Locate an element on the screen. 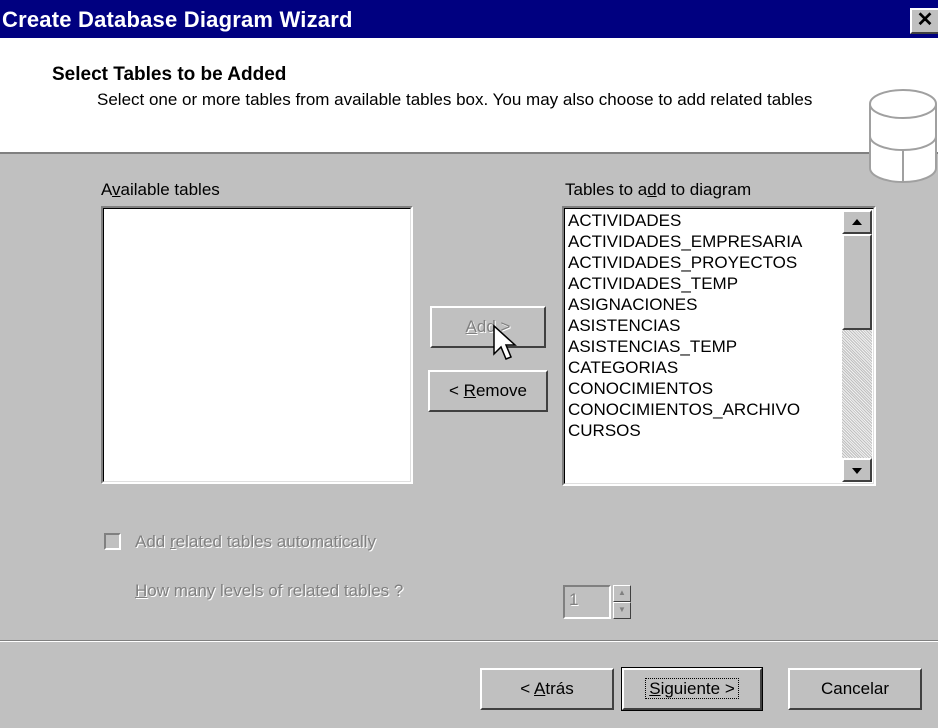  scrollbar-thumb is located at coordinates (857, 282).